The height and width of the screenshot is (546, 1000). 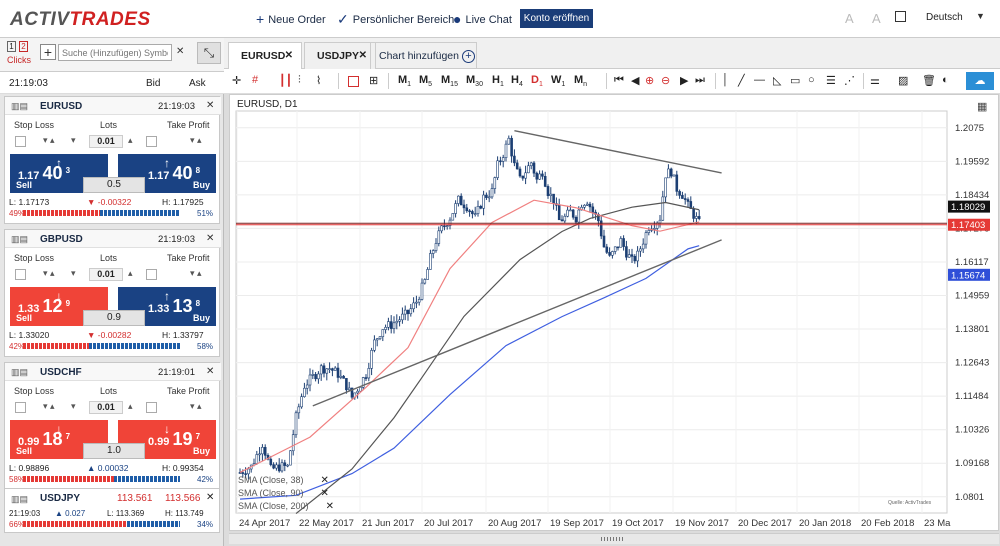 I want to click on bid-price: 113.561, so click(x=134, y=498).